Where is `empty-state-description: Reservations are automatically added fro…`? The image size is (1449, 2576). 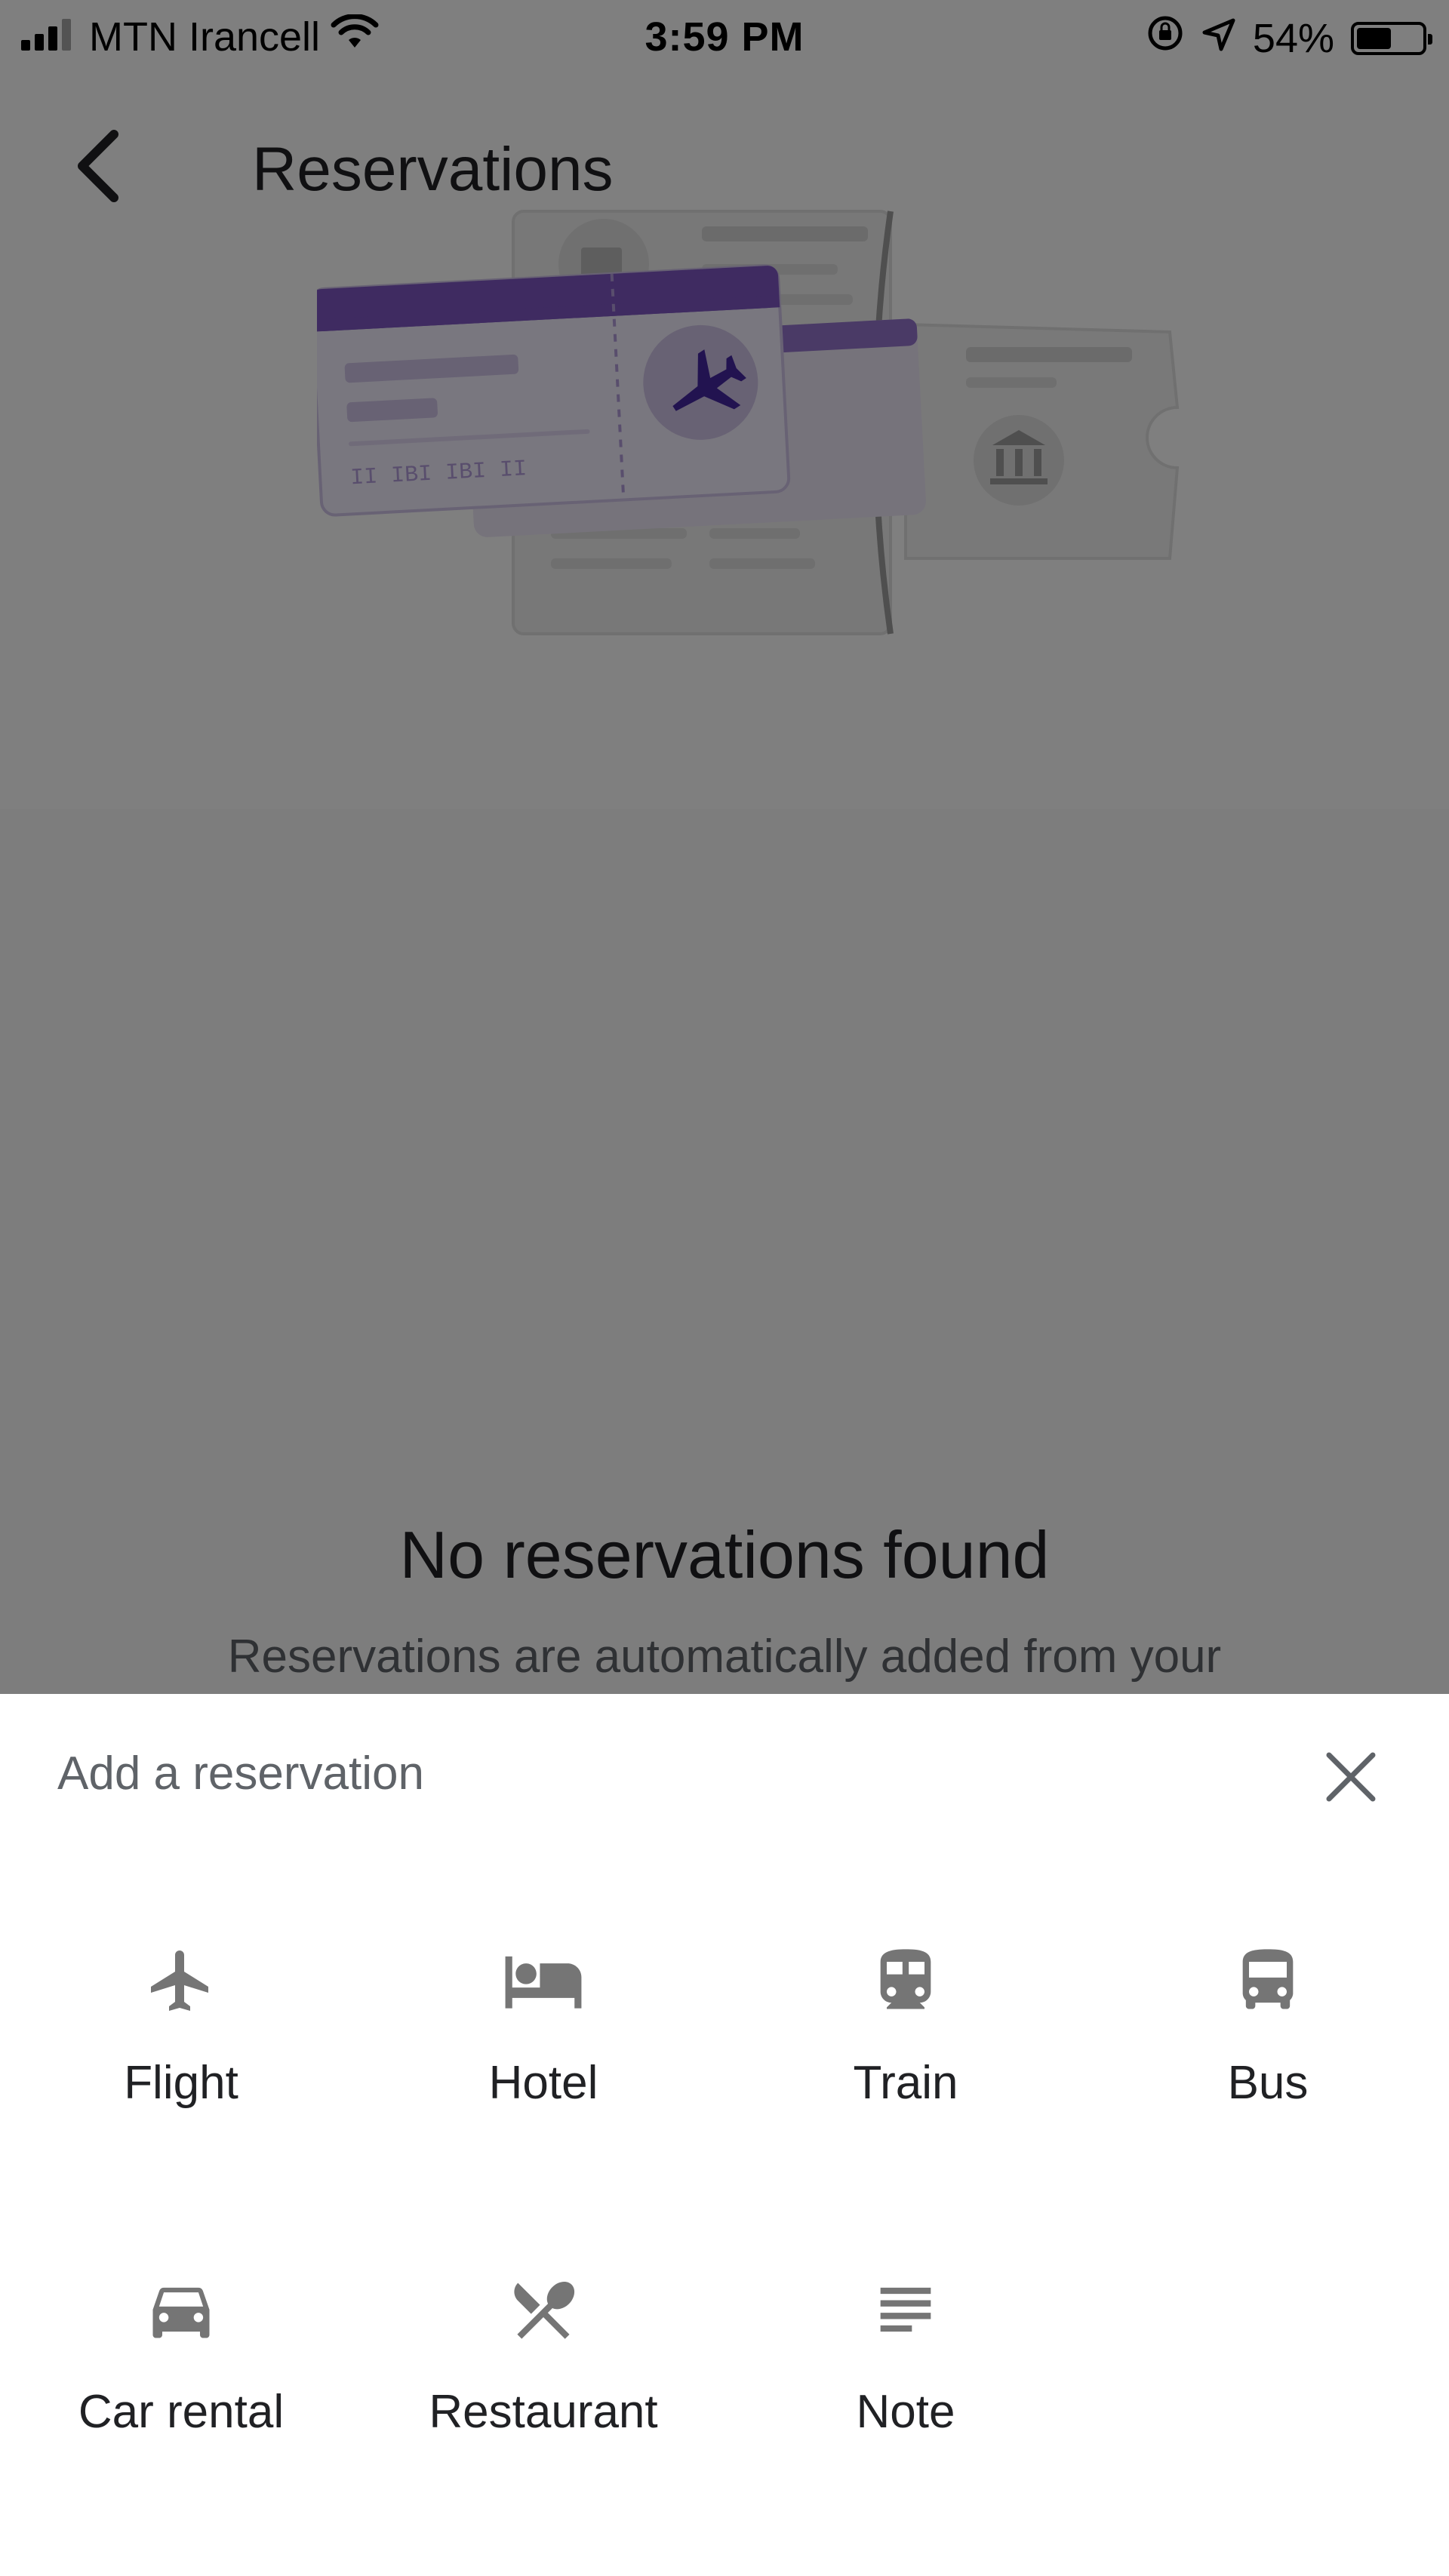 empty-state-description: Reservations are automatically added fro… is located at coordinates (724, 1657).